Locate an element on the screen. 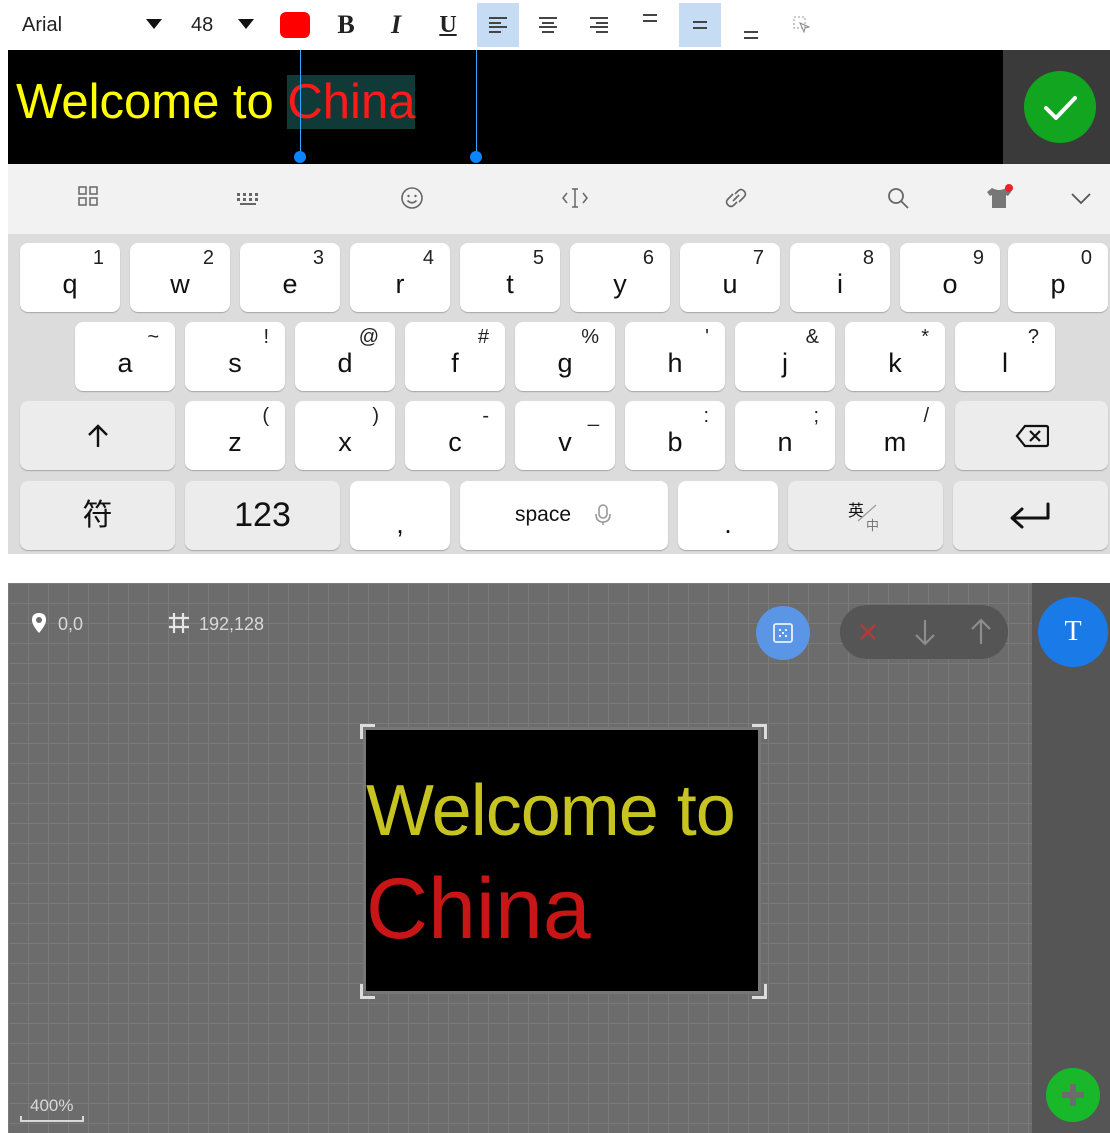  key-sub-label: 5 is located at coordinates (538, 258).